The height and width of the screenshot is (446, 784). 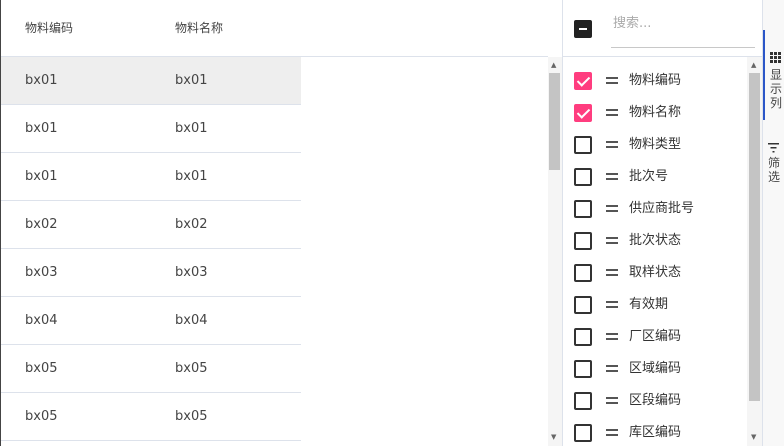 What do you see at coordinates (773, 223) in the screenshot?
I see `side-bar: 显示列 筛选` at bounding box center [773, 223].